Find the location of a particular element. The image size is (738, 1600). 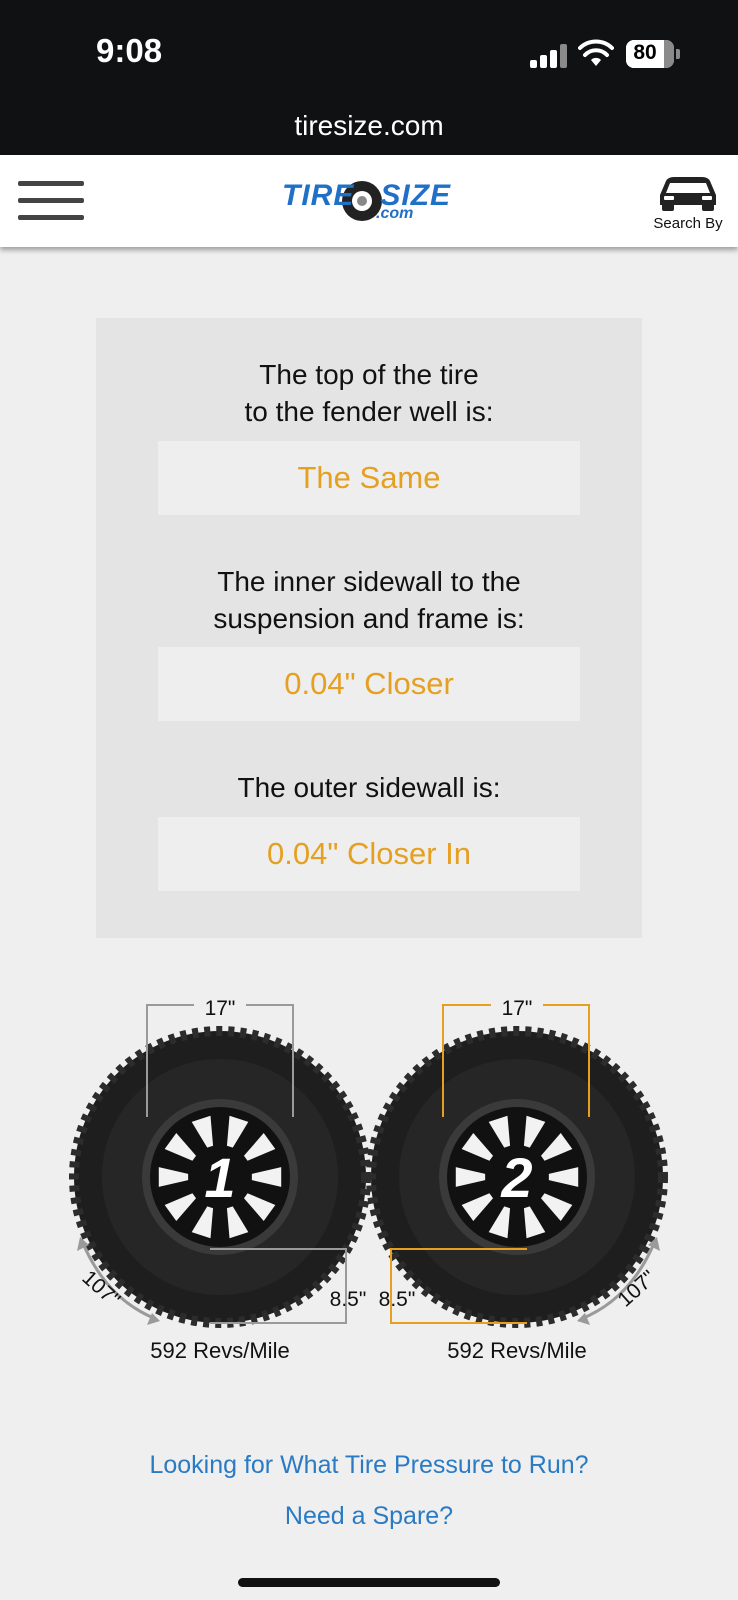

home-indicator is located at coordinates (369, 1582).